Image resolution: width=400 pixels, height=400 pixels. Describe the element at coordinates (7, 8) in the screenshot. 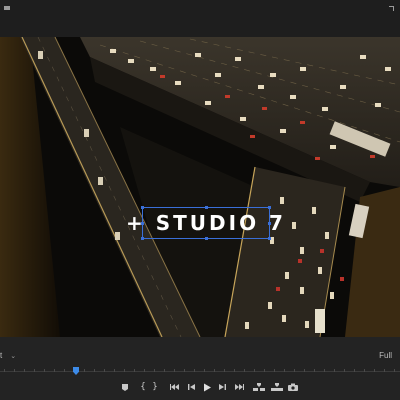

I see `panel-menu-icon` at that location.